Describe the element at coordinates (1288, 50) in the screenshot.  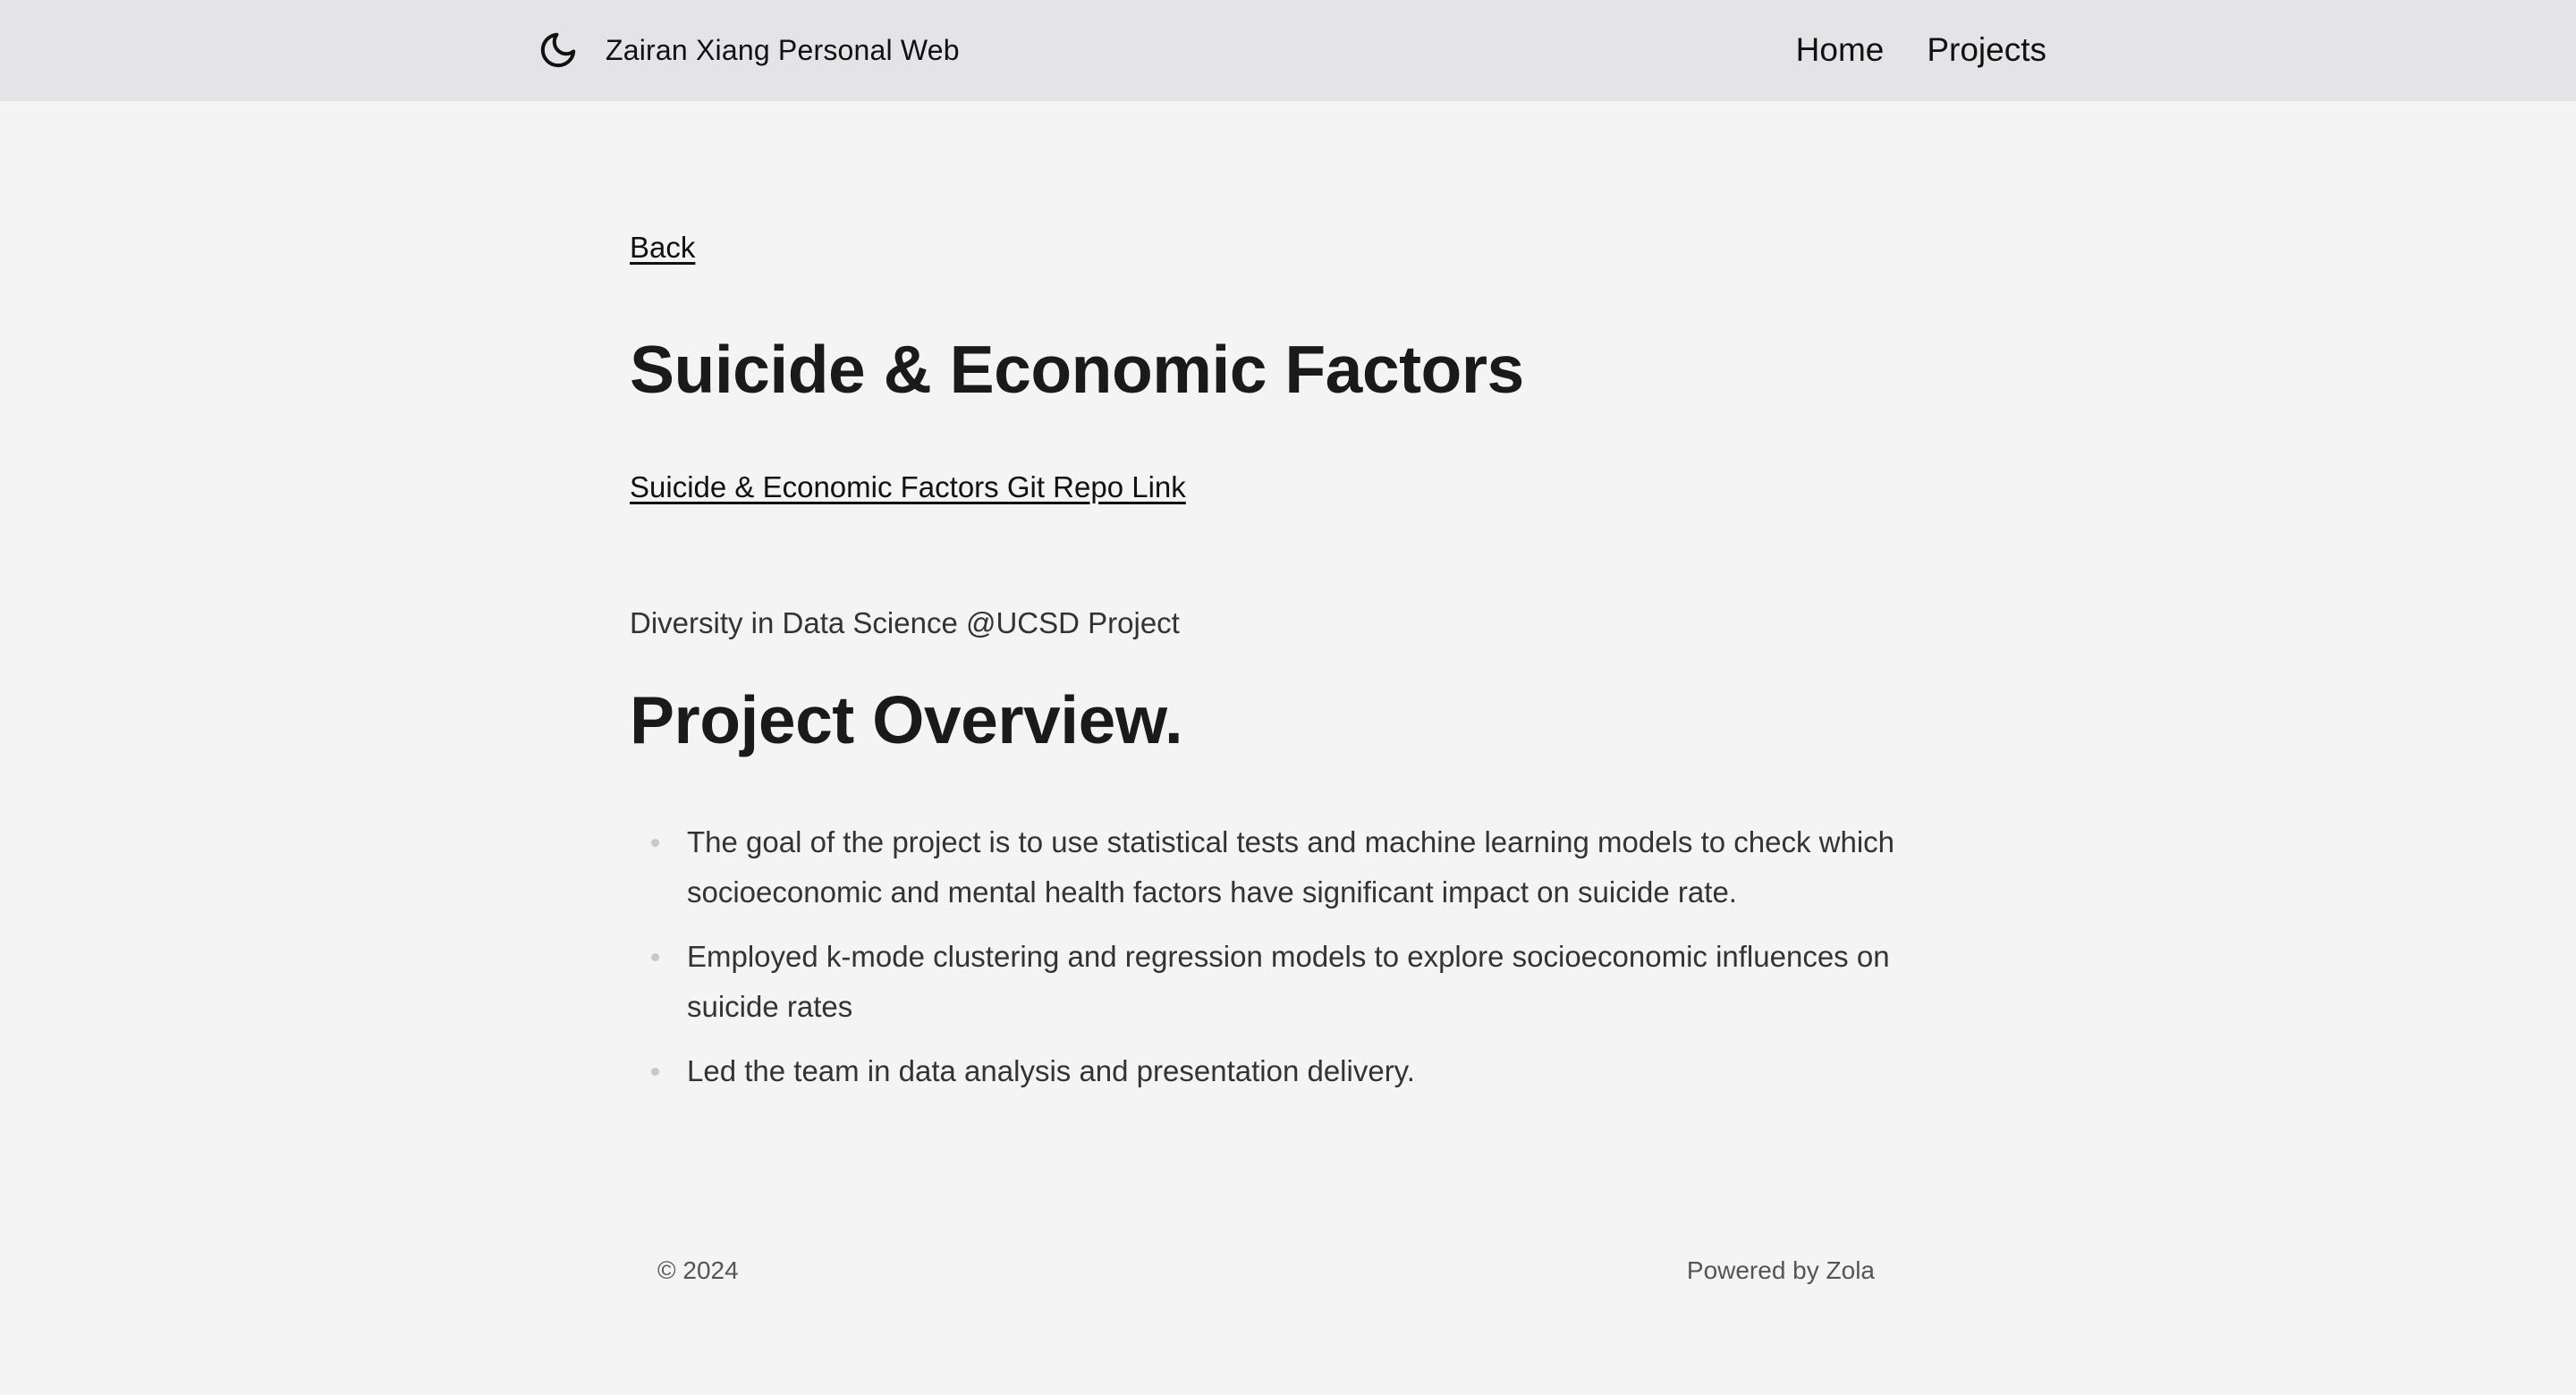
I see `top-navigation-bar: Zairan Xiang Personal Web Home Projects` at that location.